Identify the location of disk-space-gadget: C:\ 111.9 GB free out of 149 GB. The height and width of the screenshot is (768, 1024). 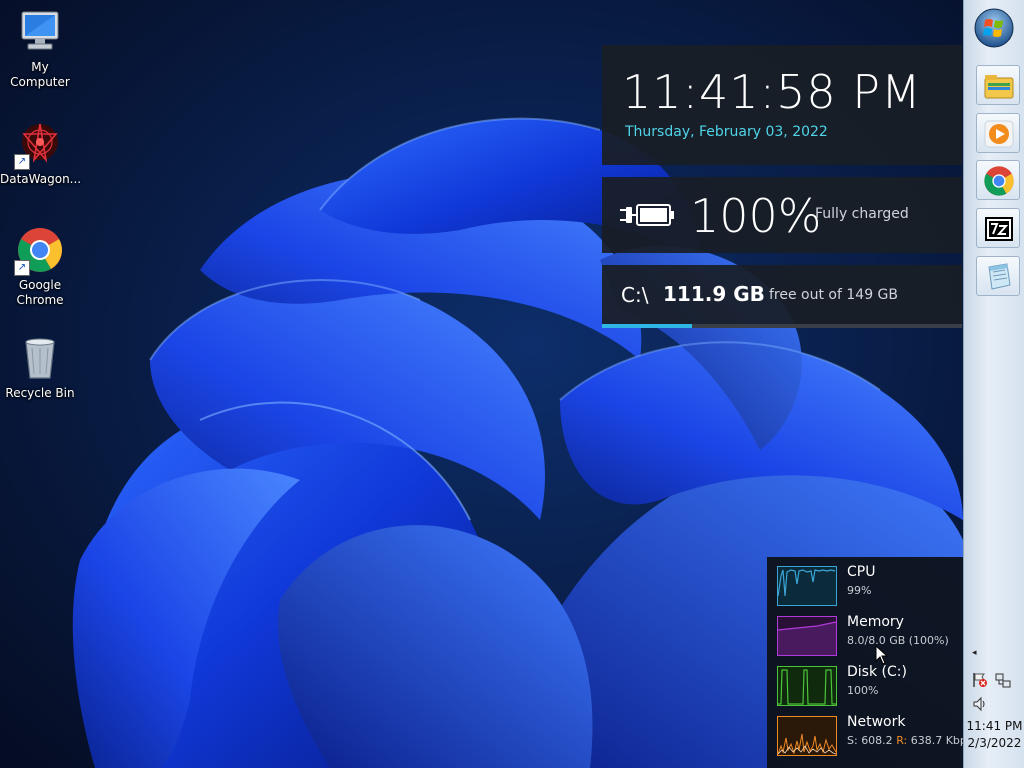
(782, 296).